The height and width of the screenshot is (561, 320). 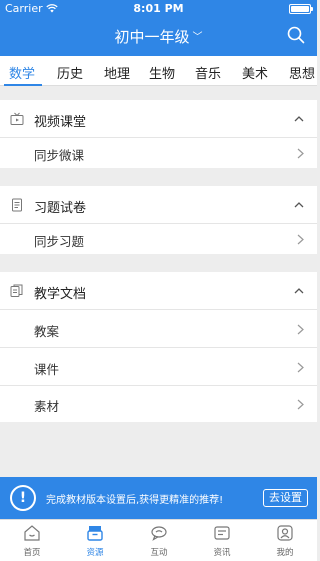 I want to click on section-title: 习题试卷, so click(x=60, y=208).